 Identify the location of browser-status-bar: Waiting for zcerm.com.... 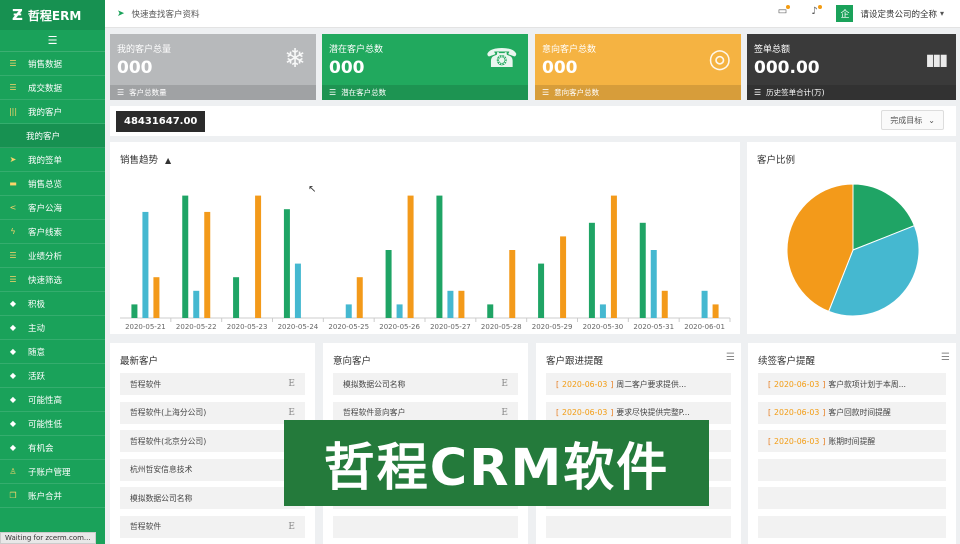
(48, 538).